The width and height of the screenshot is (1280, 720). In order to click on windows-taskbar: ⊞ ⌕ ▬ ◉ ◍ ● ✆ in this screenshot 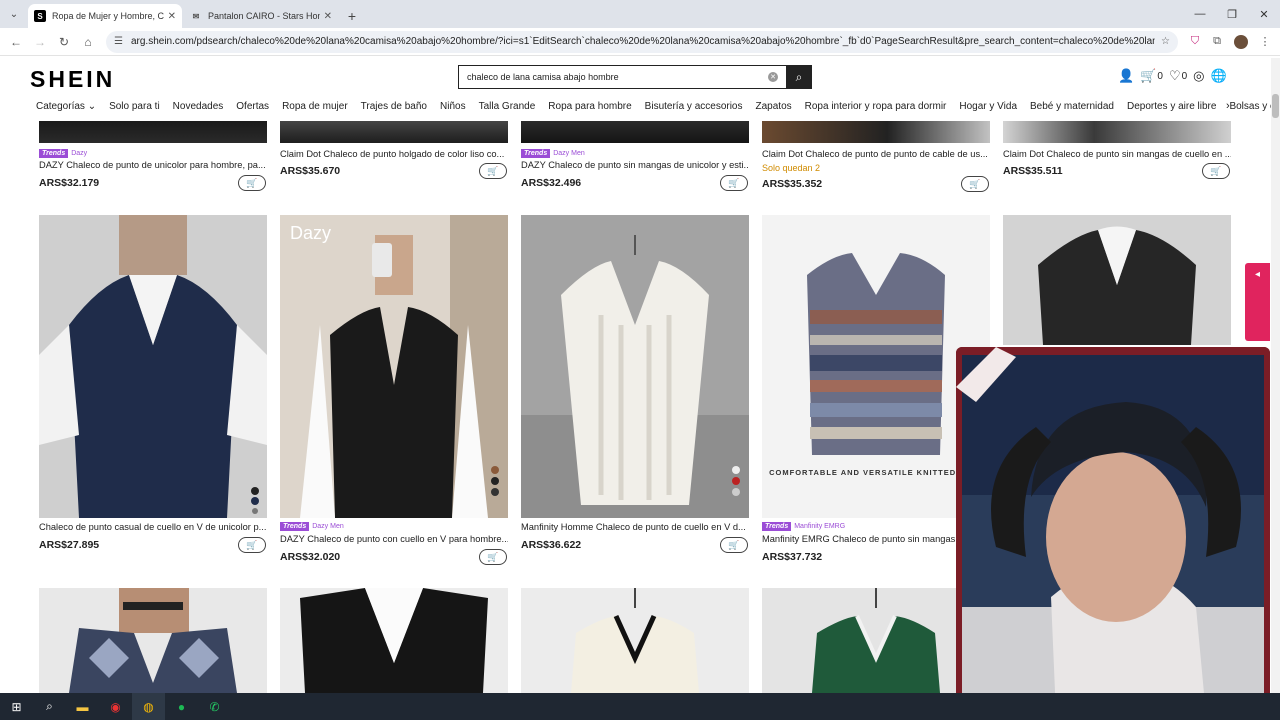, I will do `click(640, 706)`.